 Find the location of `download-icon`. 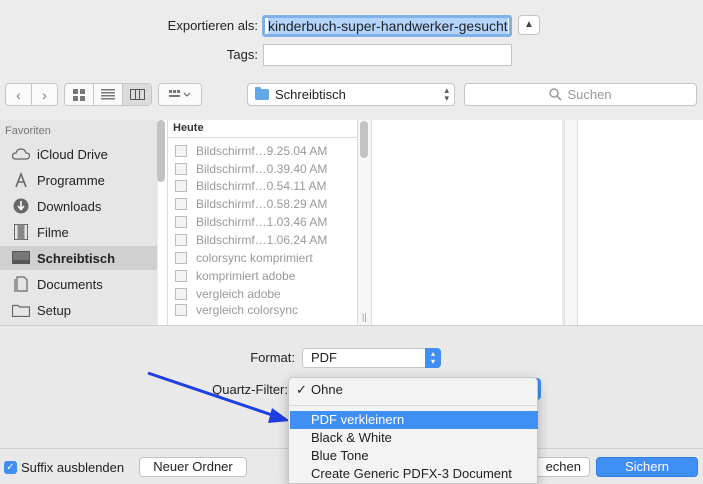

download-icon is located at coordinates (21, 206).